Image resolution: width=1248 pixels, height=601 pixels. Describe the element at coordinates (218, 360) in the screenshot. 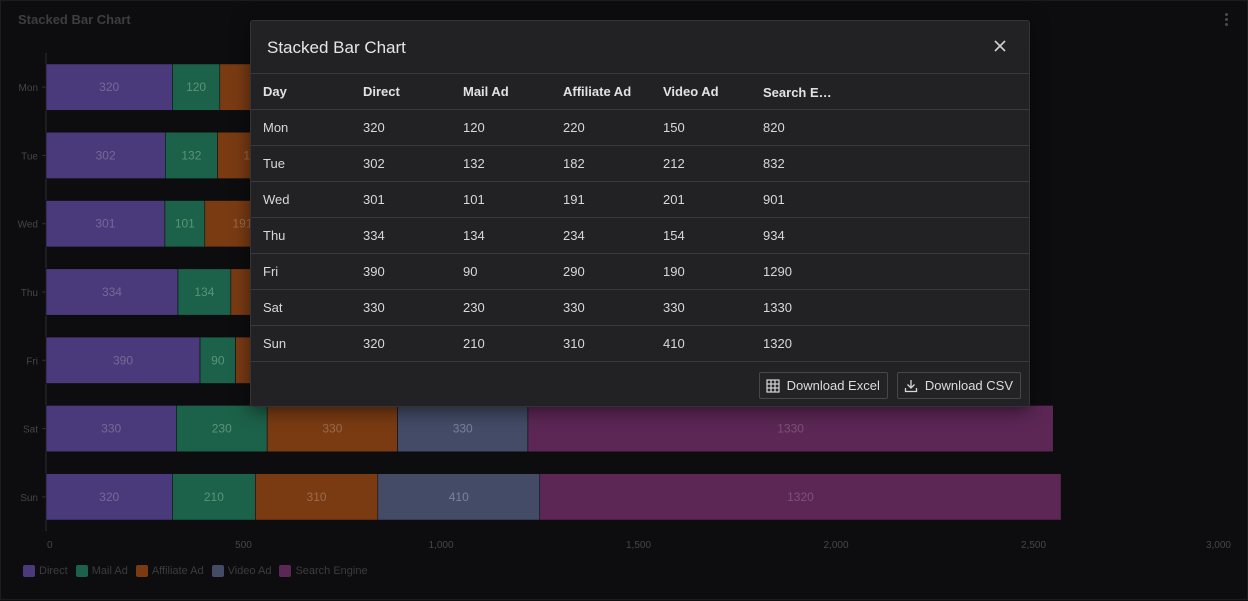

I see `bar-data-label: 90` at that location.